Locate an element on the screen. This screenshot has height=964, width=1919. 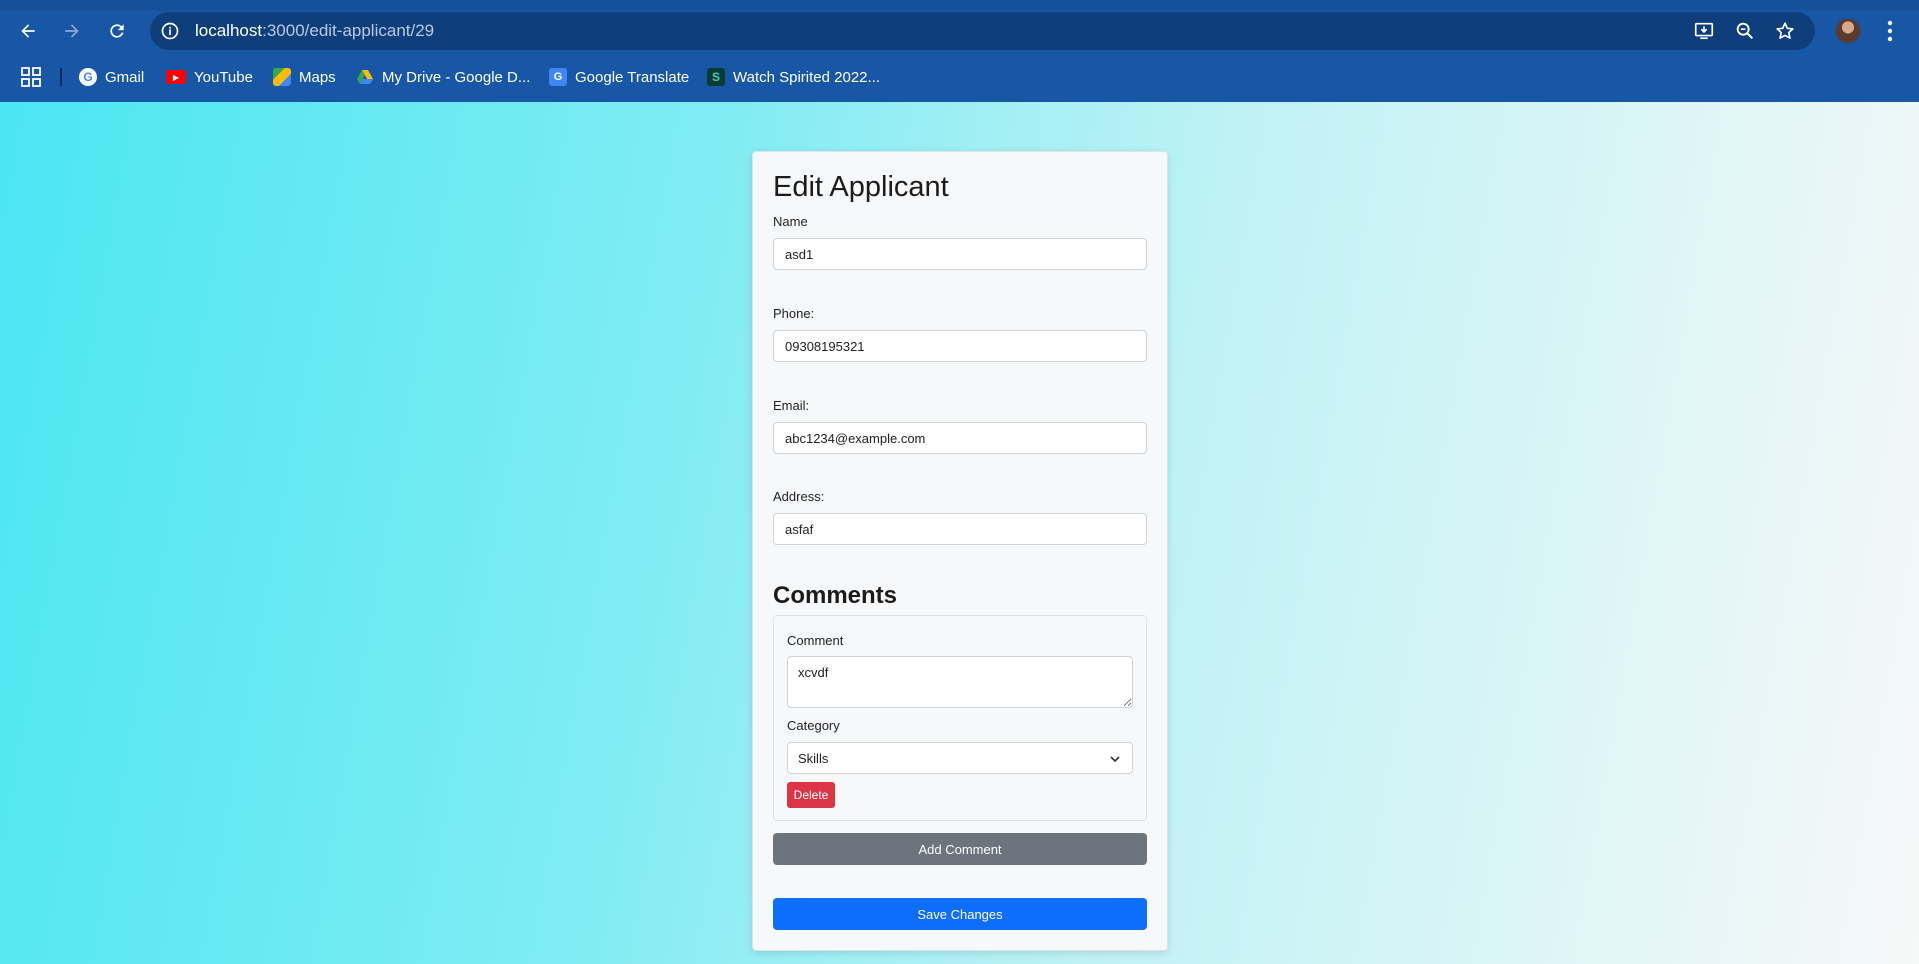
url-text: localhost:3000/edit-applicant/29 is located at coordinates (314, 31).